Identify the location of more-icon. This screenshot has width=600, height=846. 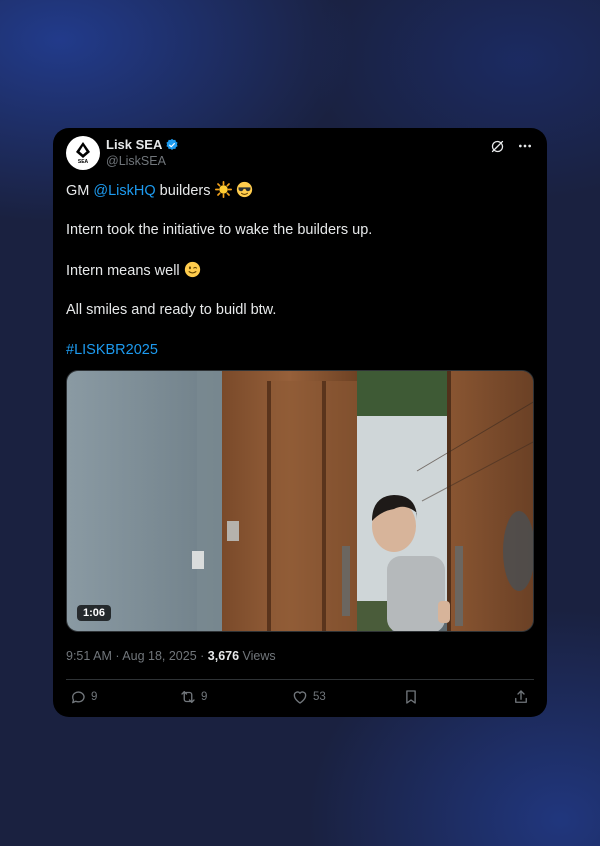
(525, 146).